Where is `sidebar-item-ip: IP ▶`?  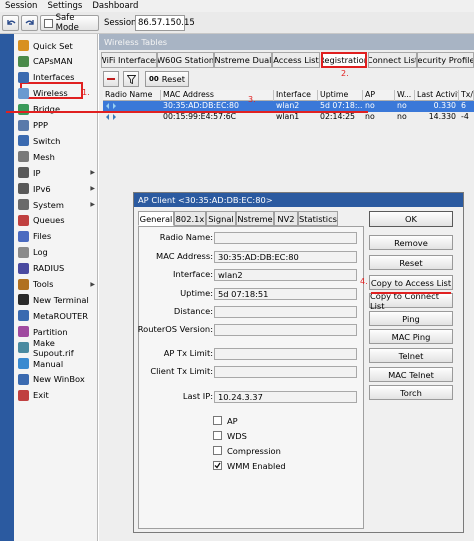 sidebar-item-ip: IP ▶ is located at coordinates (58, 172).